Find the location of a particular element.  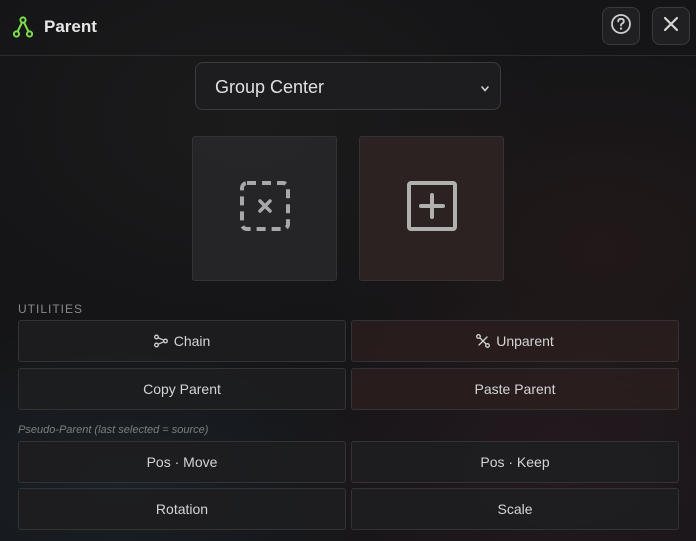

copy-parent-button: Copy Parent is located at coordinates (182, 389).